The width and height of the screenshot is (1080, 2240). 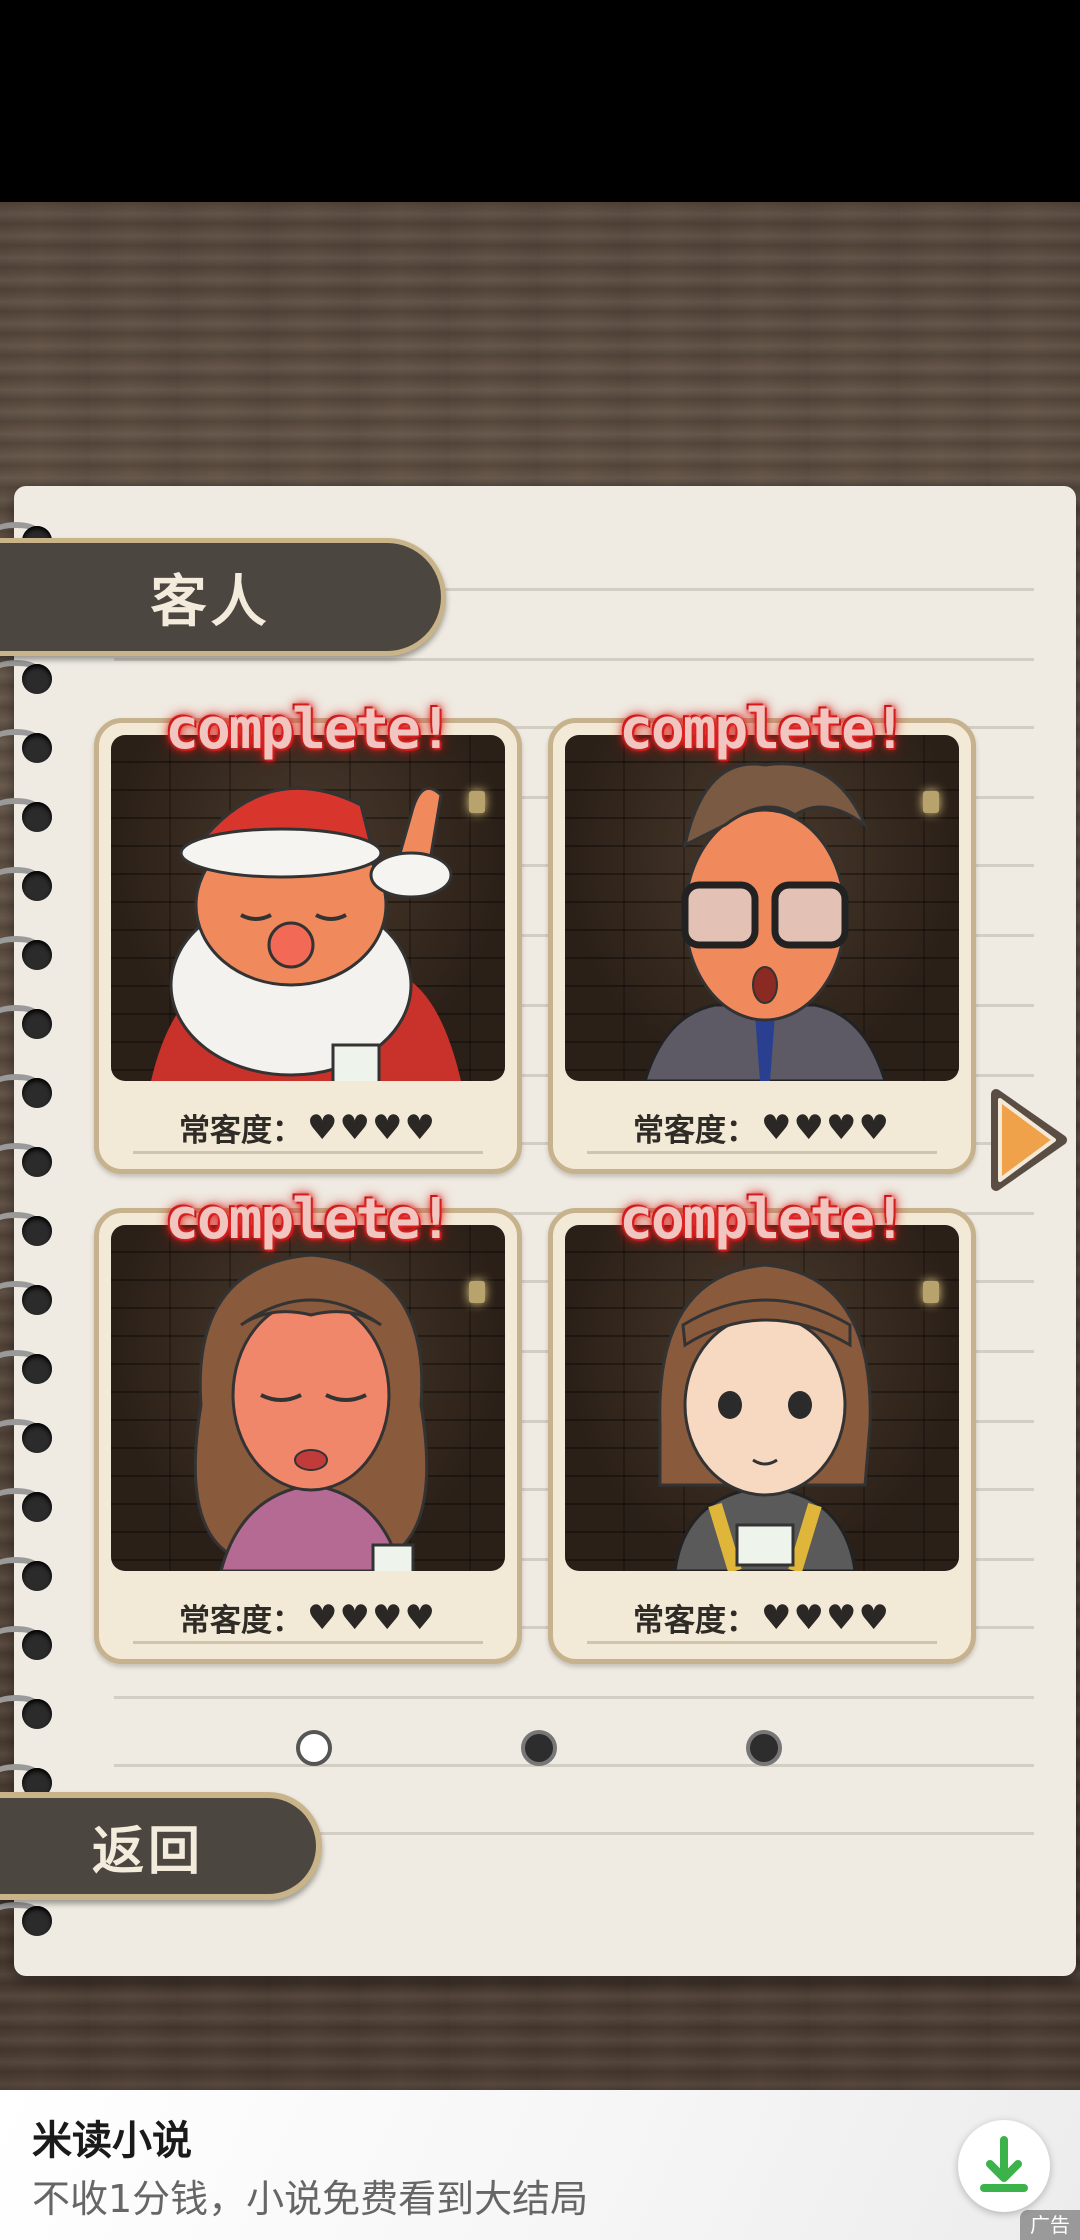 I want to click on customer-card-glasses-man: complete! 常客度： ♥♥♥♥, so click(x=762, y=935).